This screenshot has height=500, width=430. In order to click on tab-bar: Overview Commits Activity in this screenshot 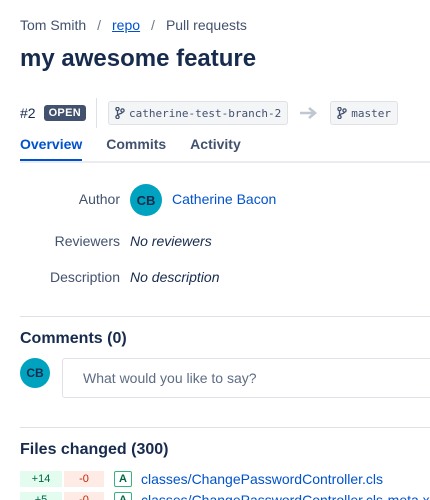, I will do `click(142, 148)`.